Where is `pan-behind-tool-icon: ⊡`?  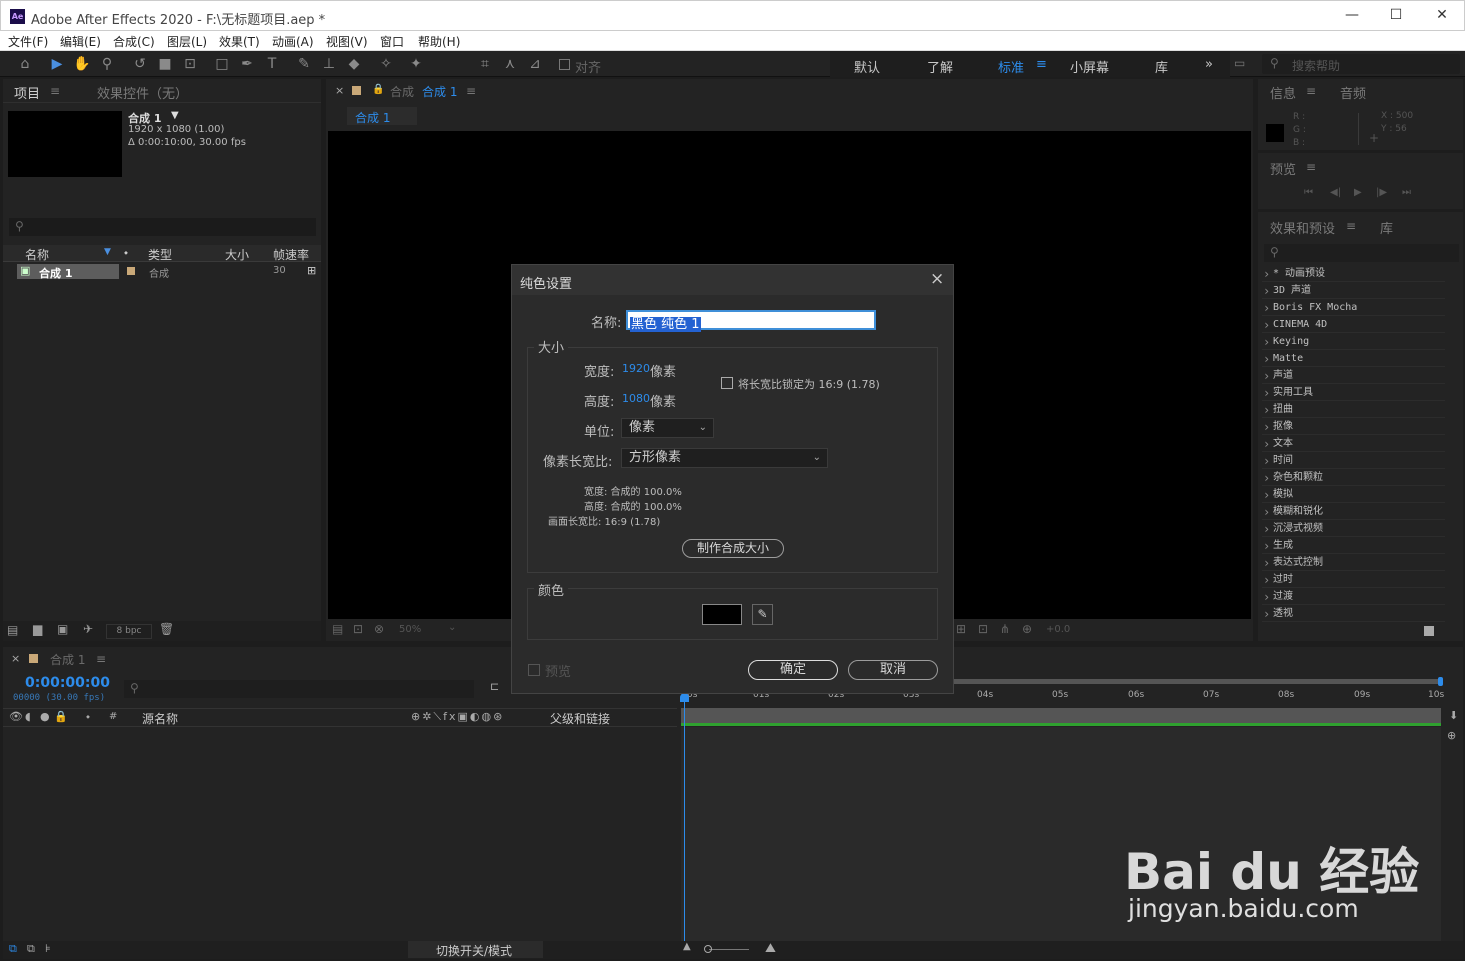
pan-behind-tool-icon: ⊡ is located at coordinates (190, 64).